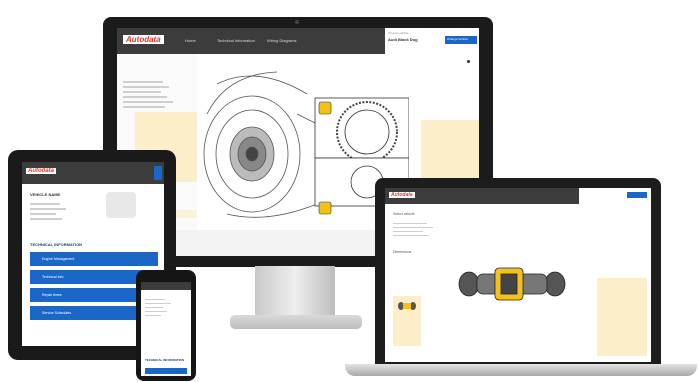  Describe the element at coordinates (468, 61) in the screenshot. I see `more-icon` at that location.